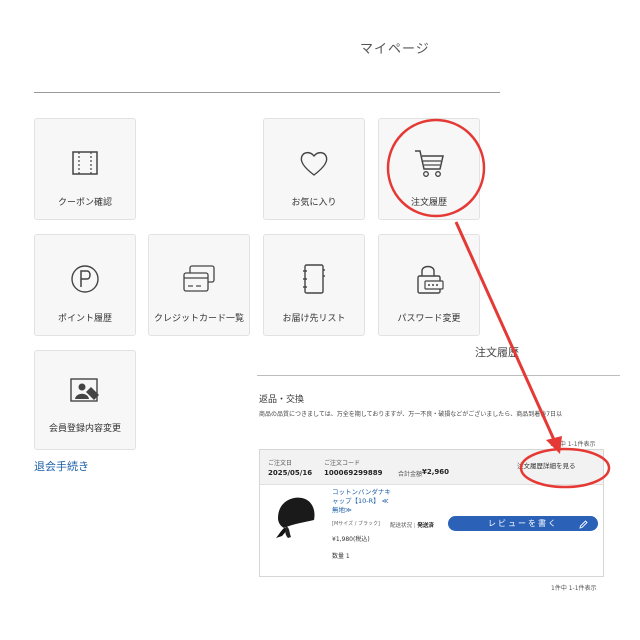  Describe the element at coordinates (341, 556) in the screenshot. I see `product-quantity: 数量 1` at that location.